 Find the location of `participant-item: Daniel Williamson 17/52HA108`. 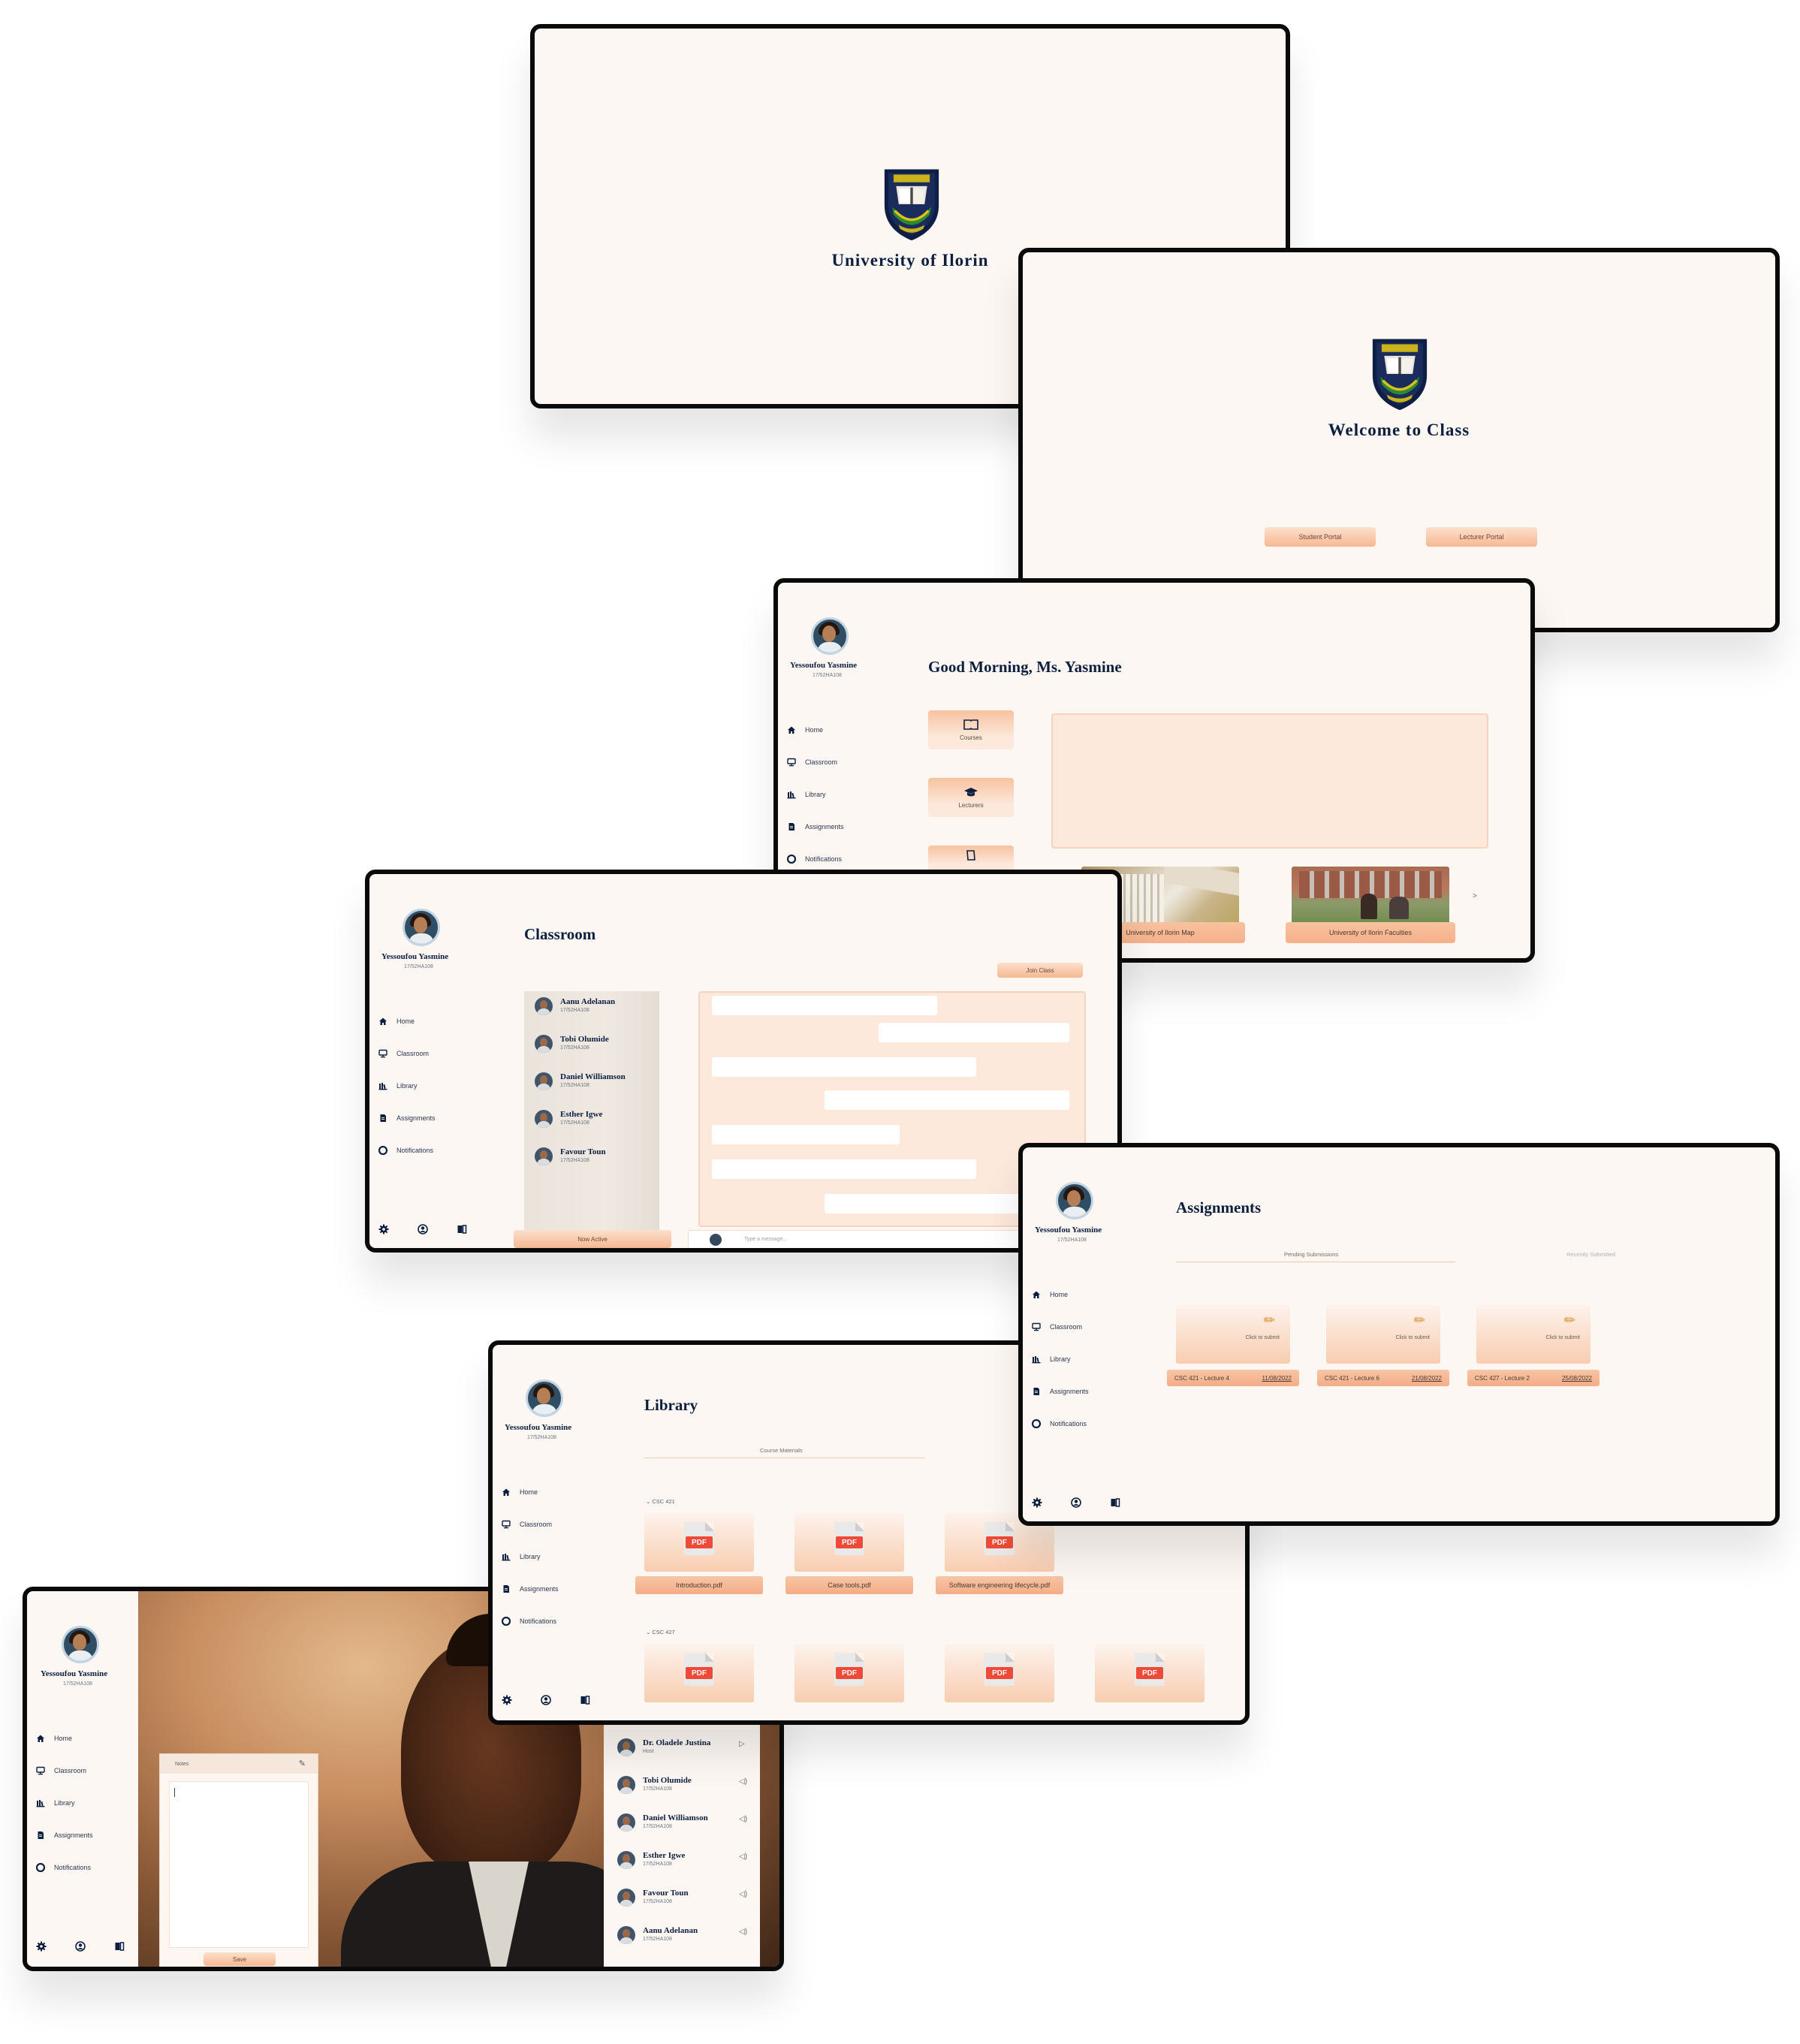

participant-item: Daniel Williamson 17/52HA108 is located at coordinates (662, 1822).